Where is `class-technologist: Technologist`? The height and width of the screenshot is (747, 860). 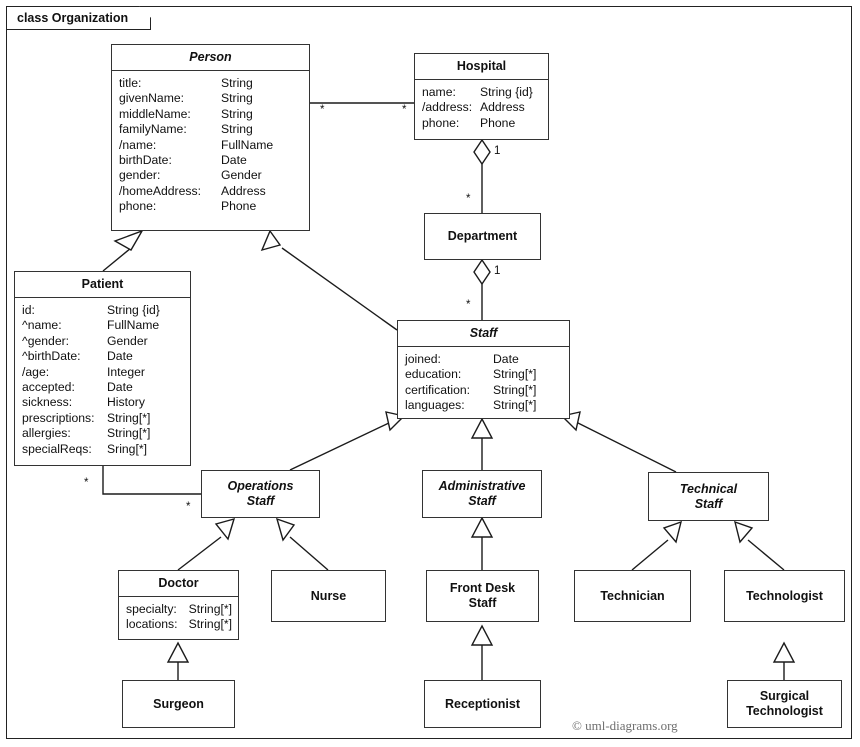
class-technologist: Technologist is located at coordinates (784, 596).